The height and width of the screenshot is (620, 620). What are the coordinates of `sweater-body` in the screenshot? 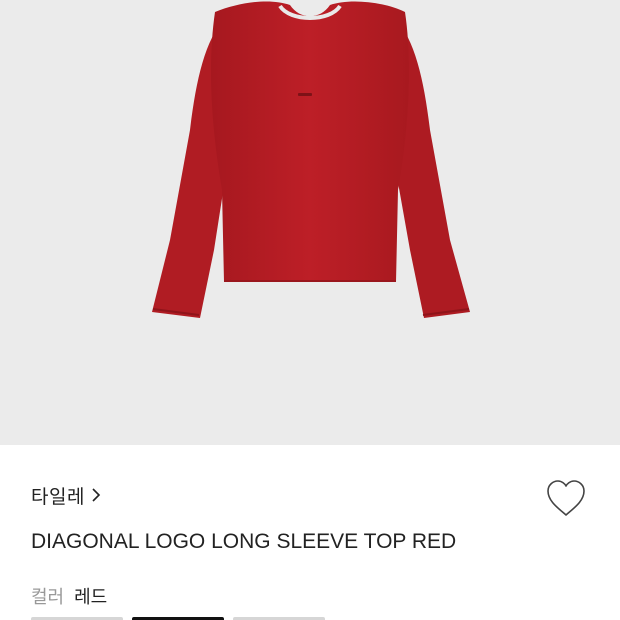 It's located at (310, 141).